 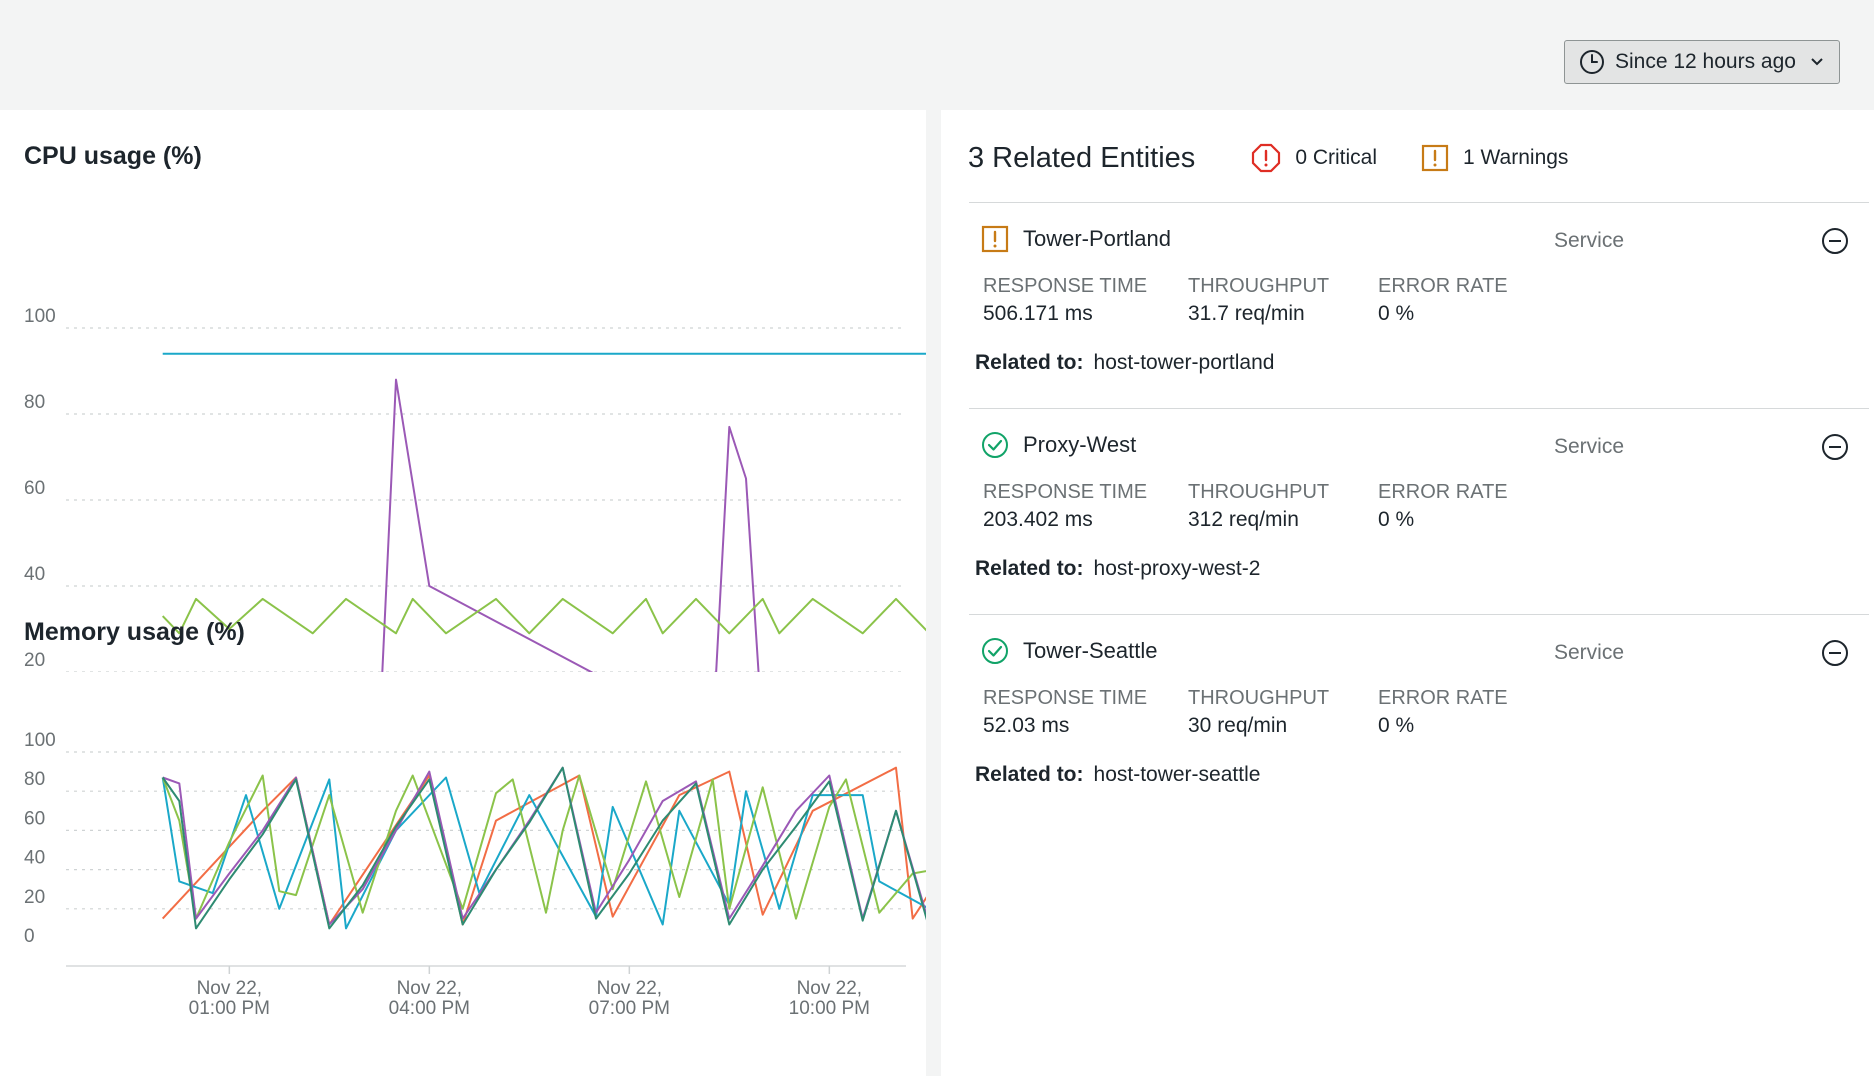 I want to click on related-host-link: host-tower-portland, so click(x=1184, y=362).